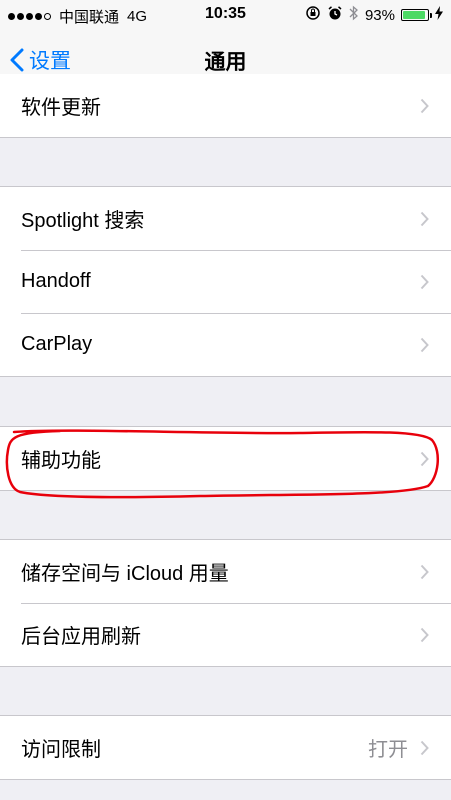  Describe the element at coordinates (225, 15) in the screenshot. I see `status-bar: 中国联通 4G 10:35 93%` at that location.